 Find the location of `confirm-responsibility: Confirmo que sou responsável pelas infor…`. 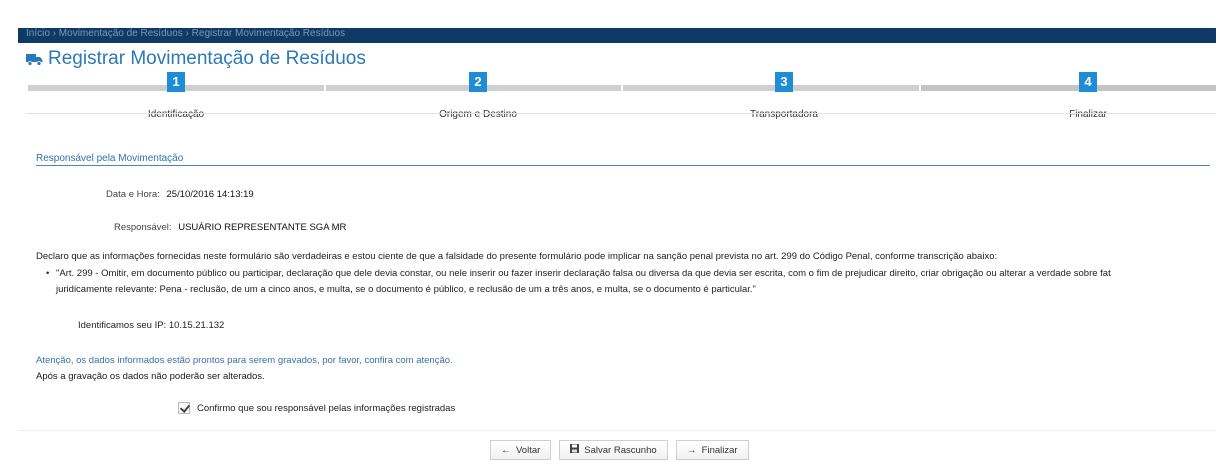

confirm-responsibility: Confirmo que sou responsável pelas infor… is located at coordinates (316, 408).